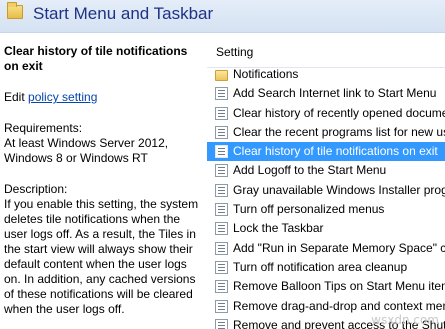  I want to click on edit-prefix: Edit, so click(16, 97).